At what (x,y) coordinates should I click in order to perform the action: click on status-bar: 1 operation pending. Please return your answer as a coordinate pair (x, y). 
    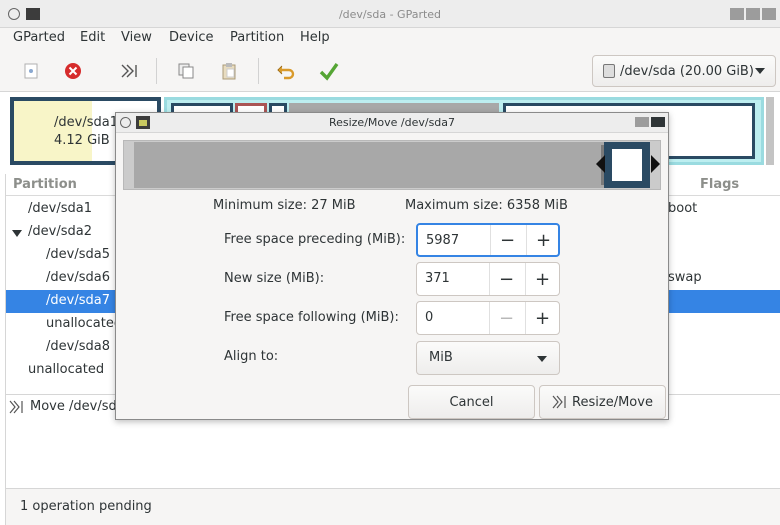
    Looking at the image, I should click on (392, 506).